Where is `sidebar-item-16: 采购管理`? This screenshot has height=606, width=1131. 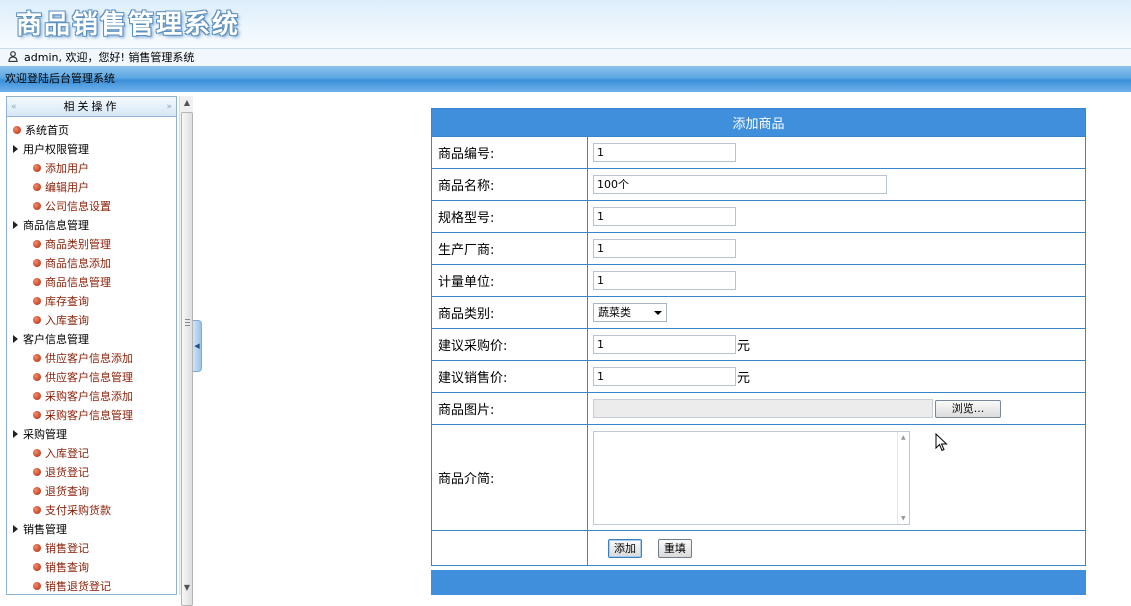
sidebar-item-16: 采购管理 is located at coordinates (91, 434).